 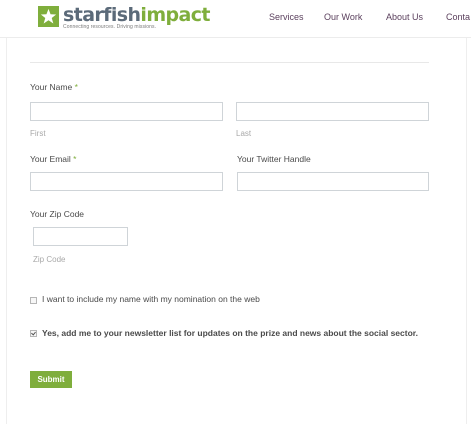 I want to click on submit-button: Submit, so click(x=51, y=379).